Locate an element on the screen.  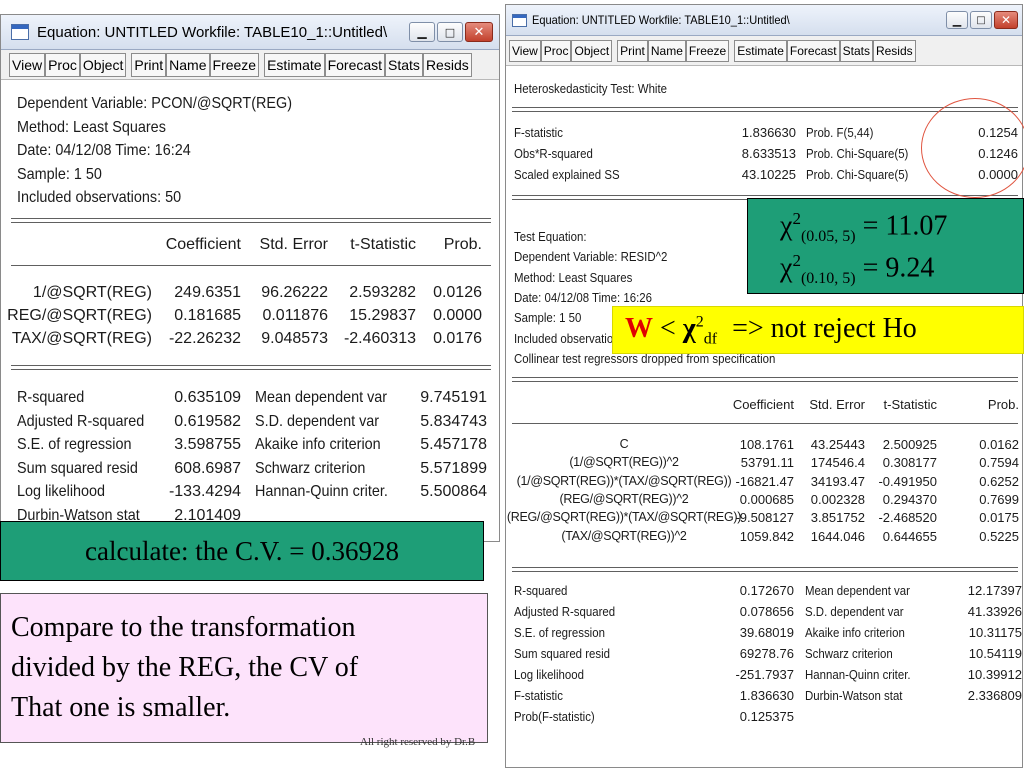
coef-cell: -22.26232 is located at coordinates (204, 338).